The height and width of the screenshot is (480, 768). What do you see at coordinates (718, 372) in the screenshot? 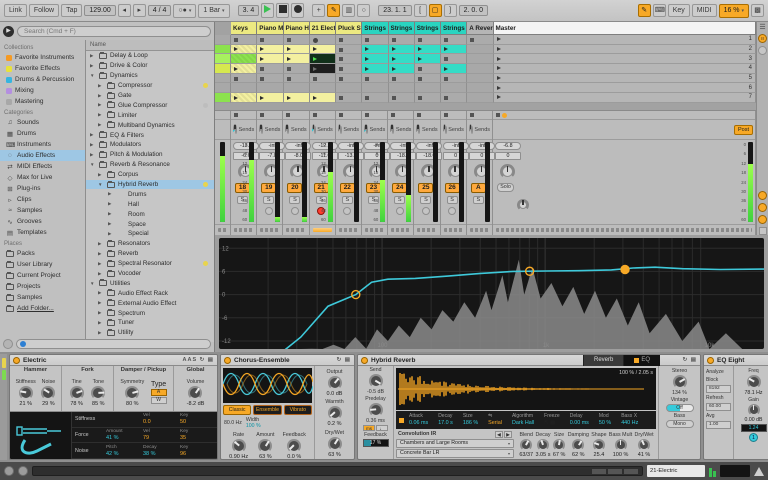
I see `analyze-label: Analyze` at bounding box center [718, 372].